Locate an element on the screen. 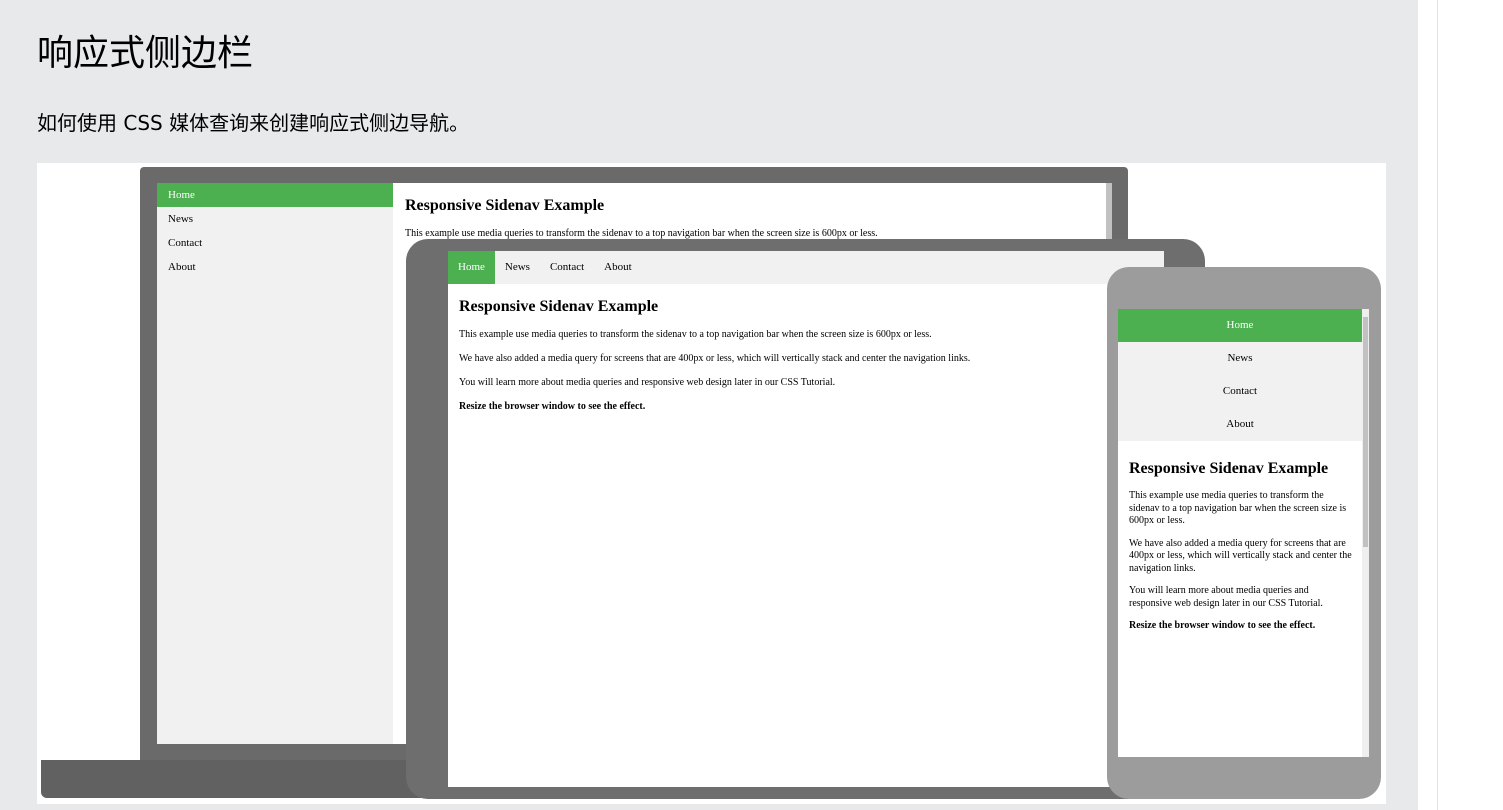 Image resolution: width=1503 pixels, height=810 pixels. laptop-nav-about: About is located at coordinates (182, 267).